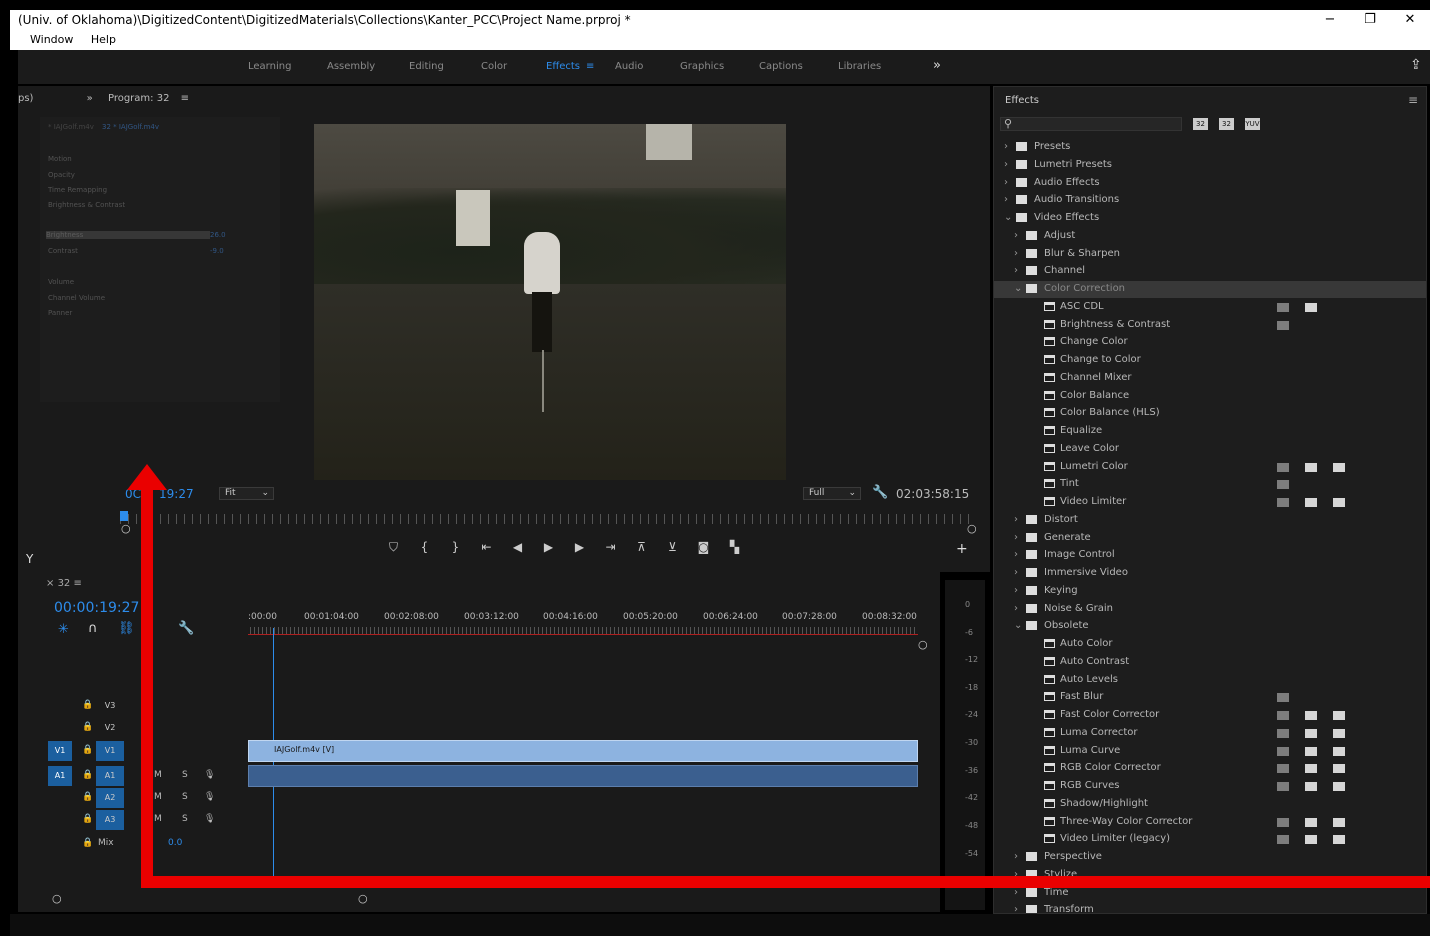  I want to click on panel-menu-icon: ≡, so click(185, 98).